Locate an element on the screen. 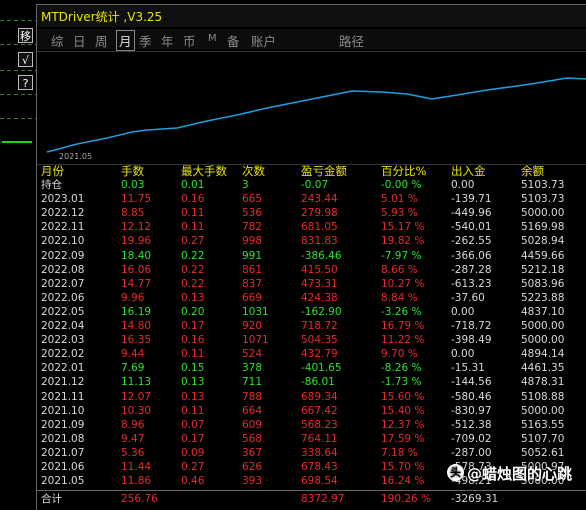 The height and width of the screenshot is (510, 586). tab-path: 路径 is located at coordinates (351, 40).